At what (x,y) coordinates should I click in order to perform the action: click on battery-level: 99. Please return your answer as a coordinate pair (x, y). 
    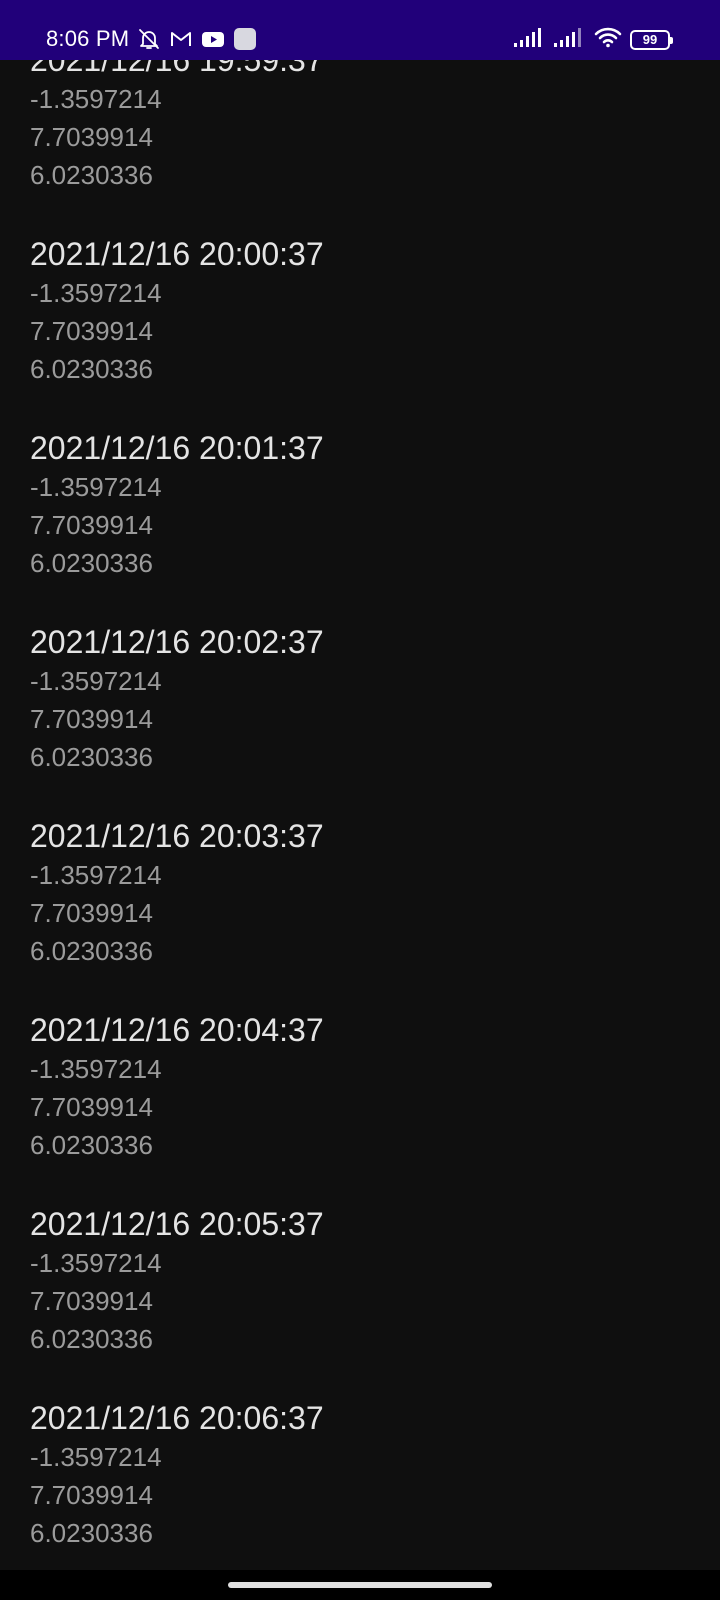
    Looking at the image, I should click on (650, 39).